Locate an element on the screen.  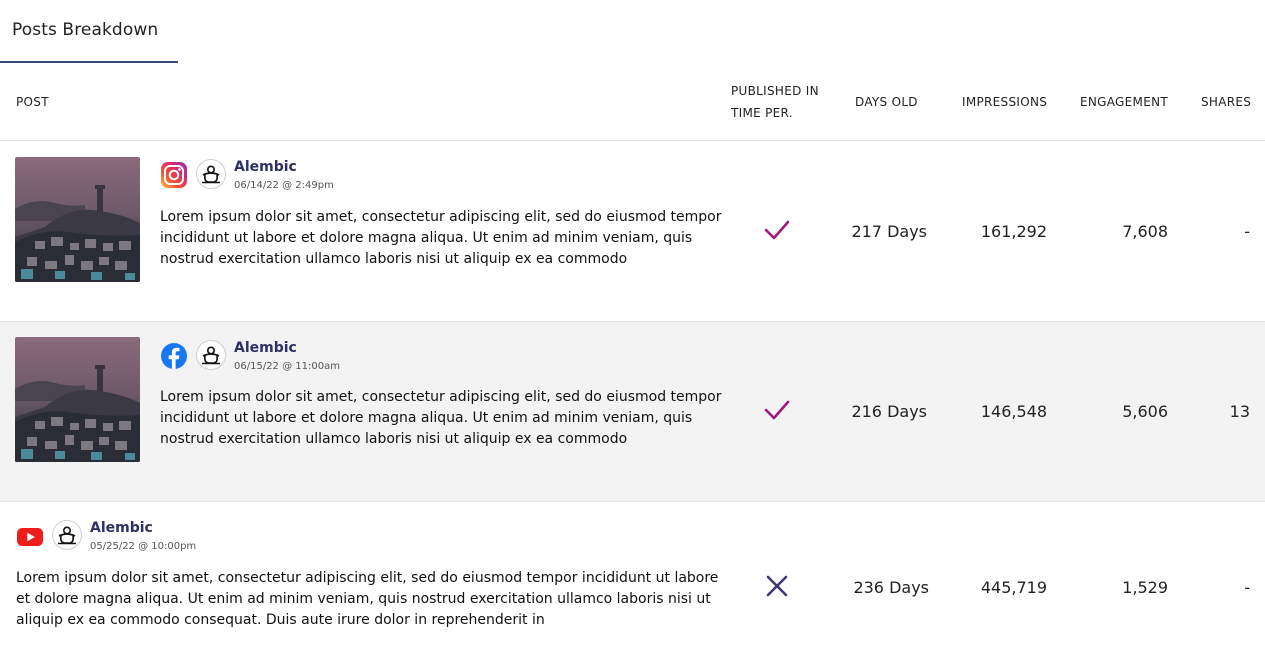
active-tab-indicator is located at coordinates (89, 62).